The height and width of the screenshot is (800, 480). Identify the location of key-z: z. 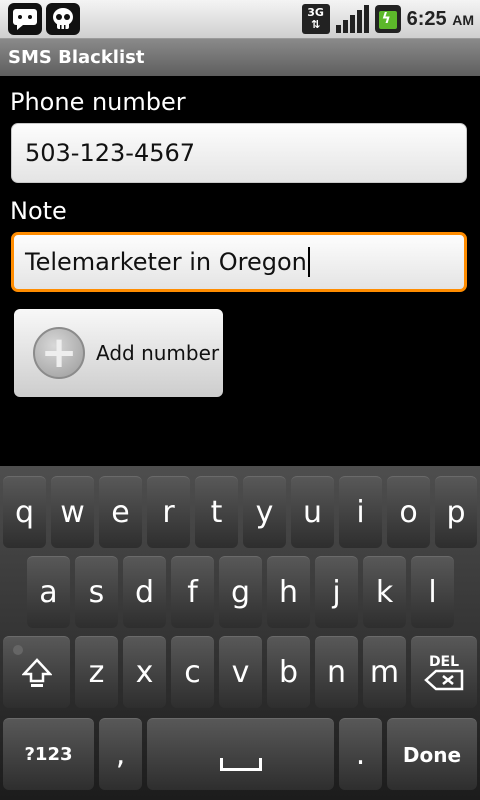
(96, 672).